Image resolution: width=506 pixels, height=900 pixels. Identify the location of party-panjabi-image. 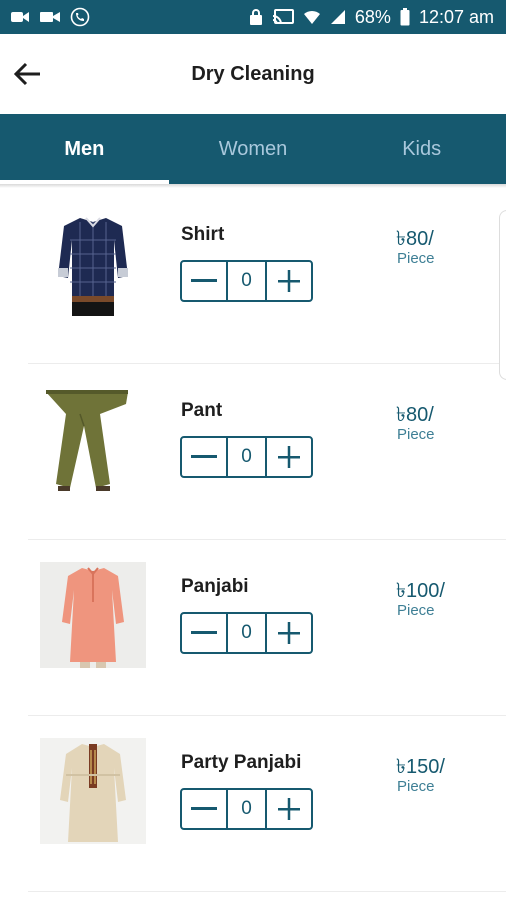
(93, 791).